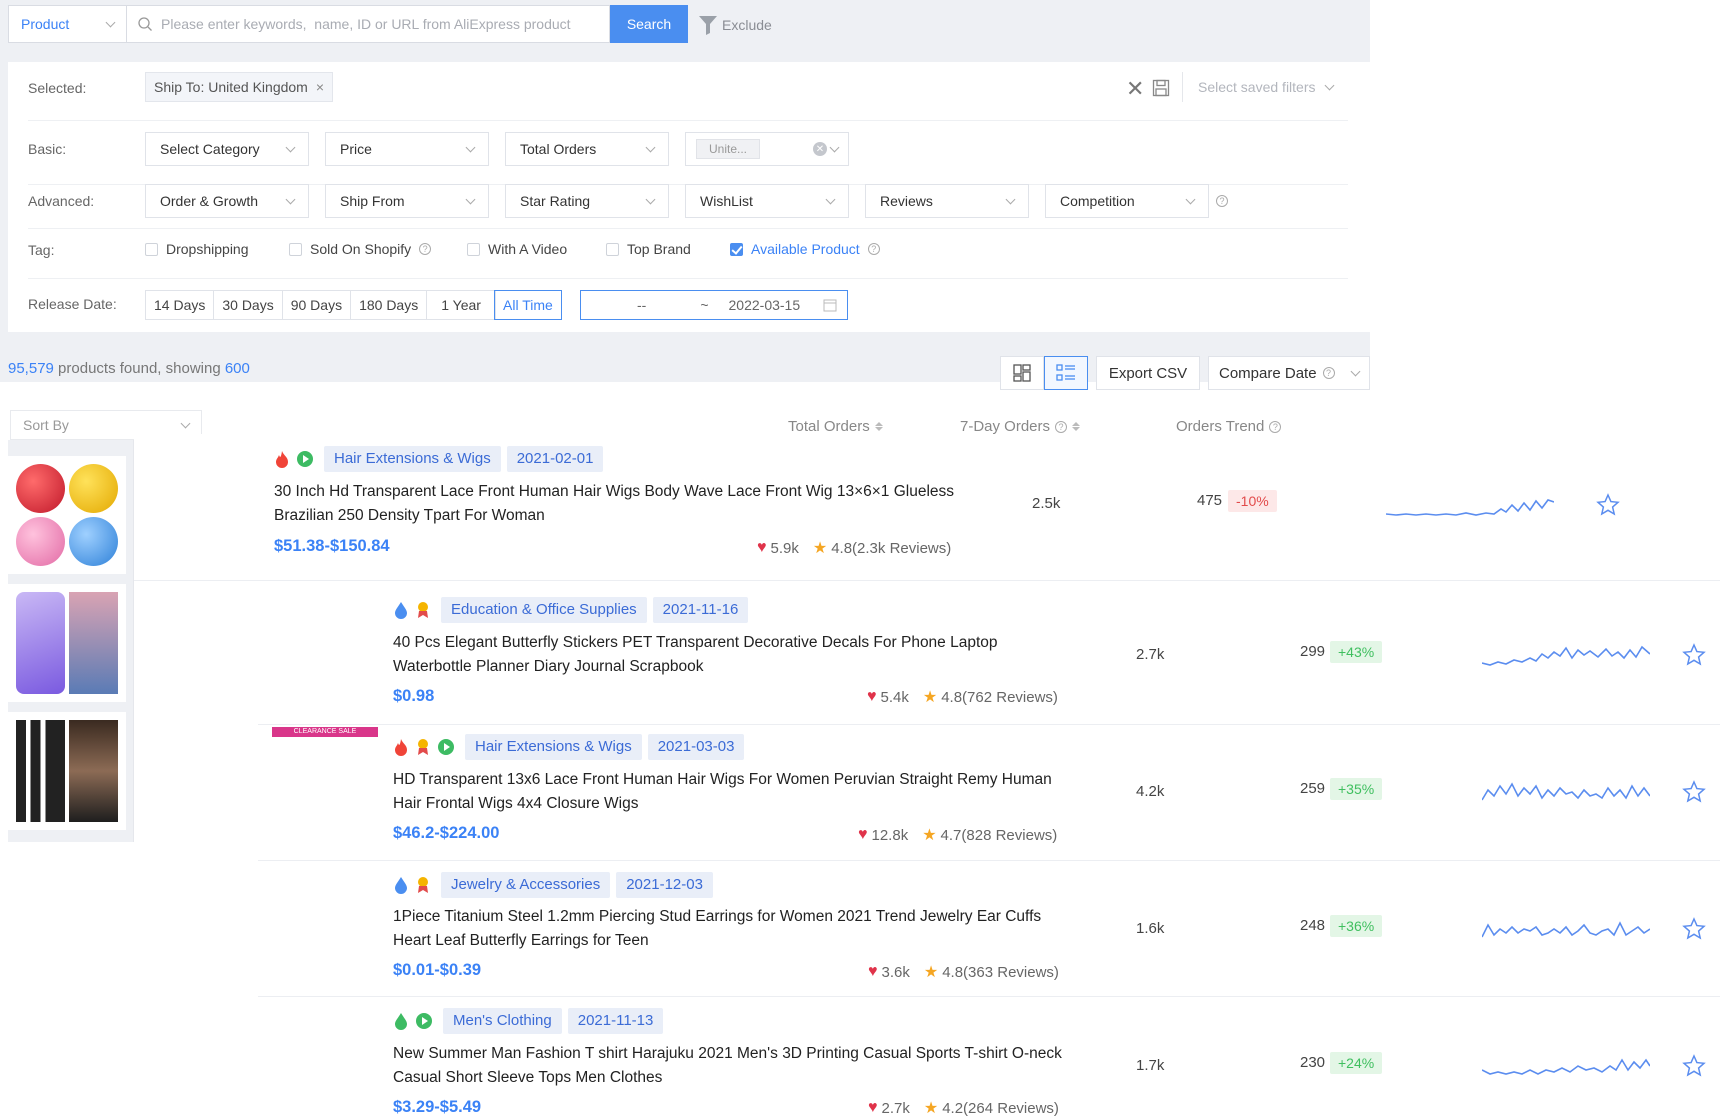 The image size is (1730, 1118). I want to click on product-meta: ♥ 5.4k ★ 4.8(762 Reviews), so click(962, 697).